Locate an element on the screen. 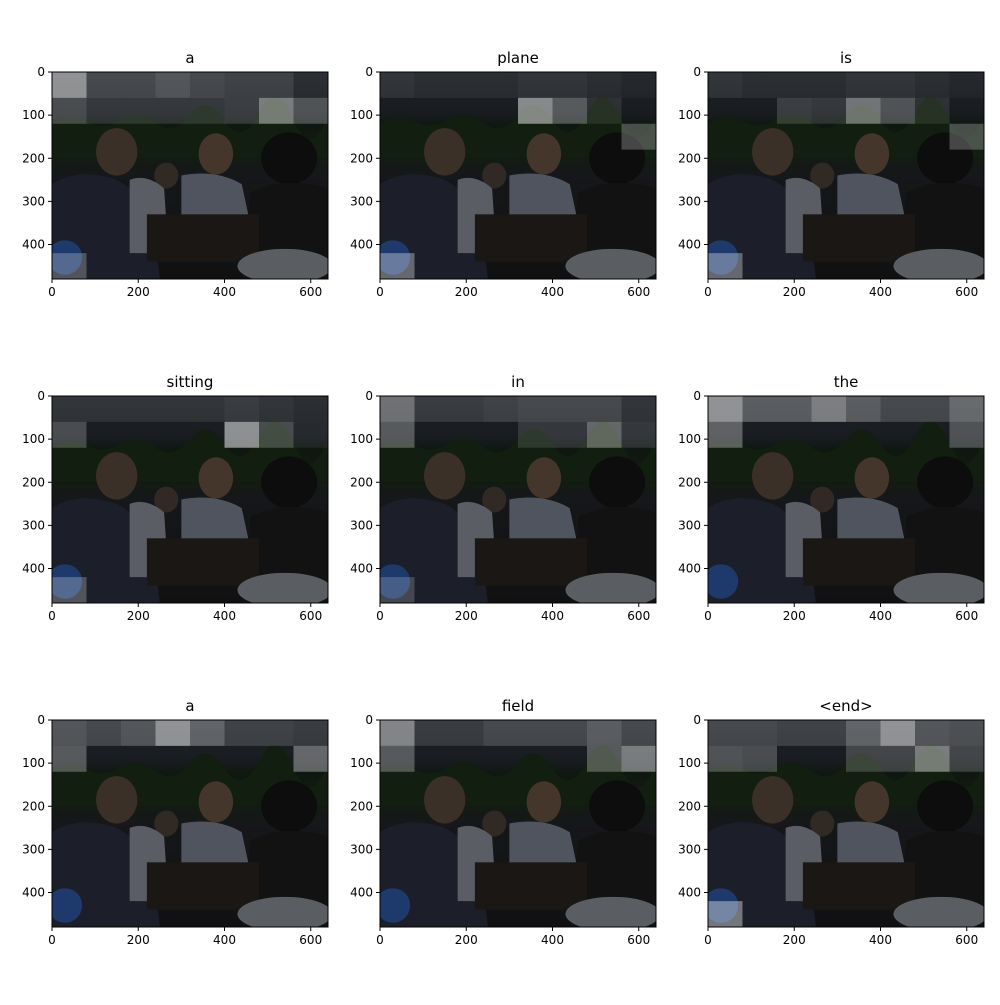 The width and height of the screenshot is (1000, 1005). panel-title: the is located at coordinates (846, 382).